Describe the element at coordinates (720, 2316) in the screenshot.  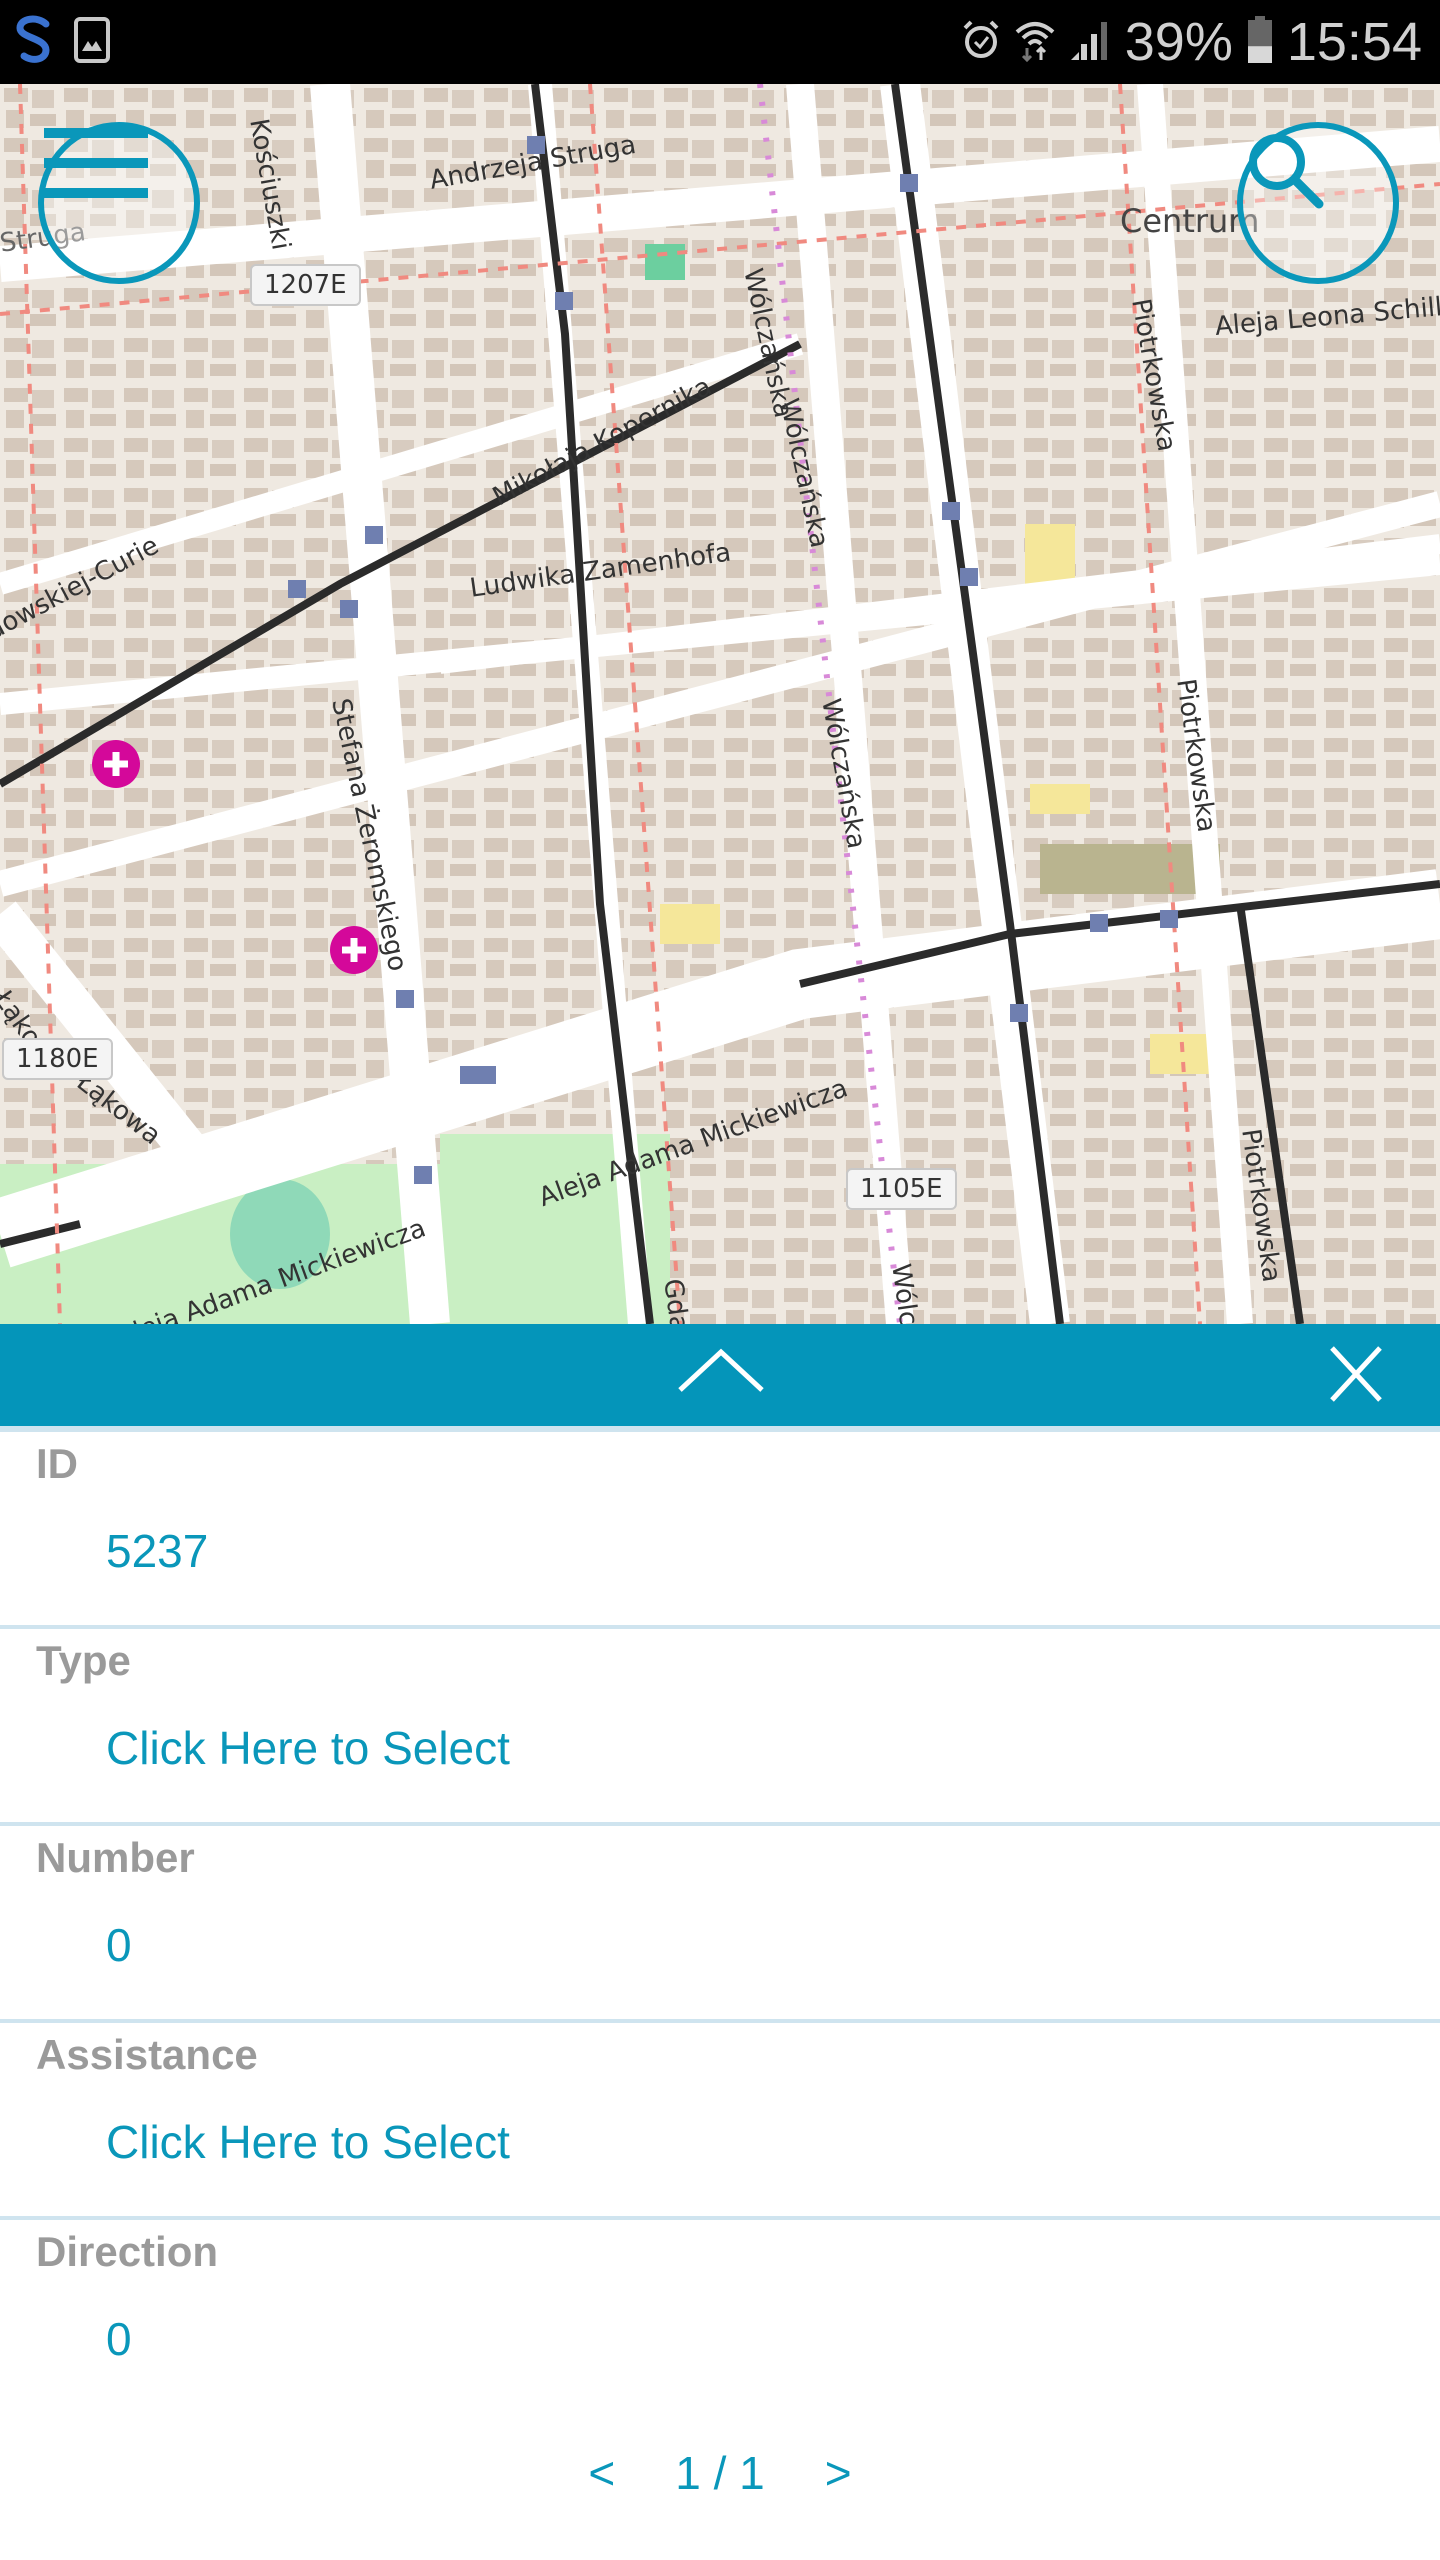
I see `field-direction: Direction 0` at that location.